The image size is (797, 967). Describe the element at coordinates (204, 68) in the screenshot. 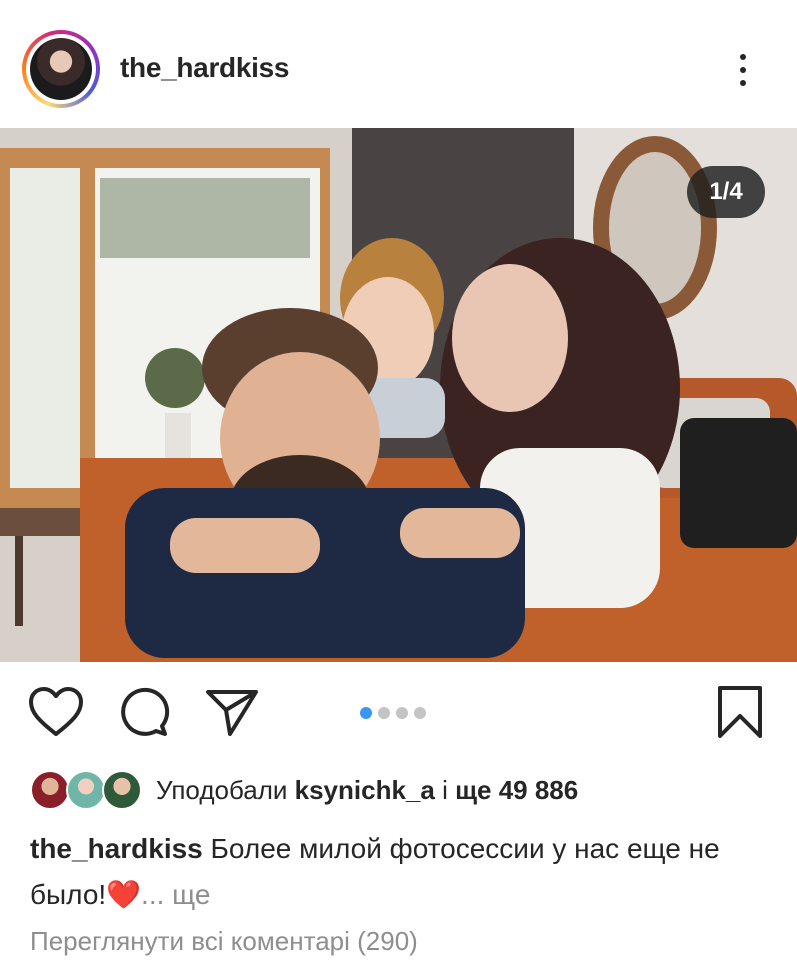

I see `post-username: the_hardkiss` at that location.